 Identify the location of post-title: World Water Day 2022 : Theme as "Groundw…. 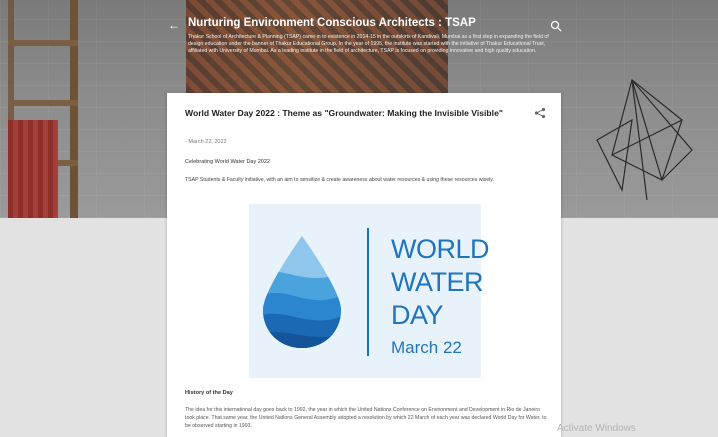
(345, 113).